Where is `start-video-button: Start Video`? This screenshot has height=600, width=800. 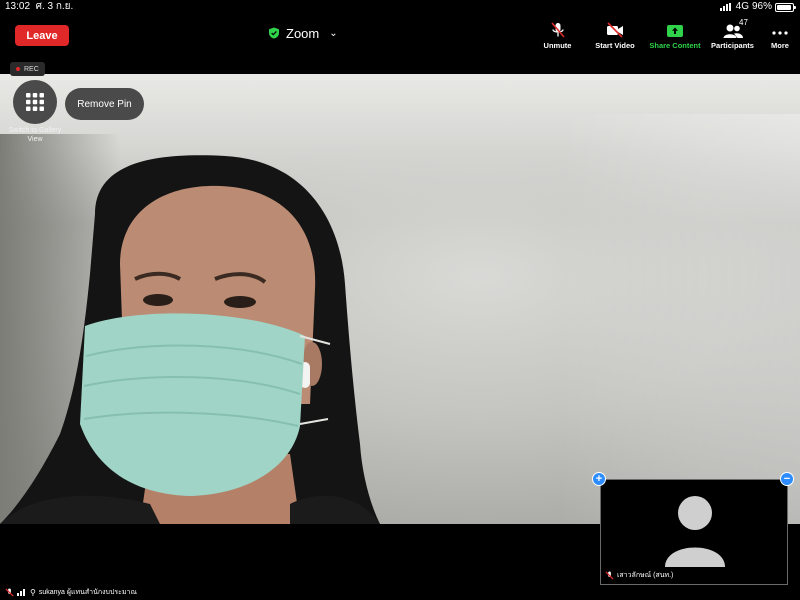 start-video-button: Start Video is located at coordinates (615, 35).